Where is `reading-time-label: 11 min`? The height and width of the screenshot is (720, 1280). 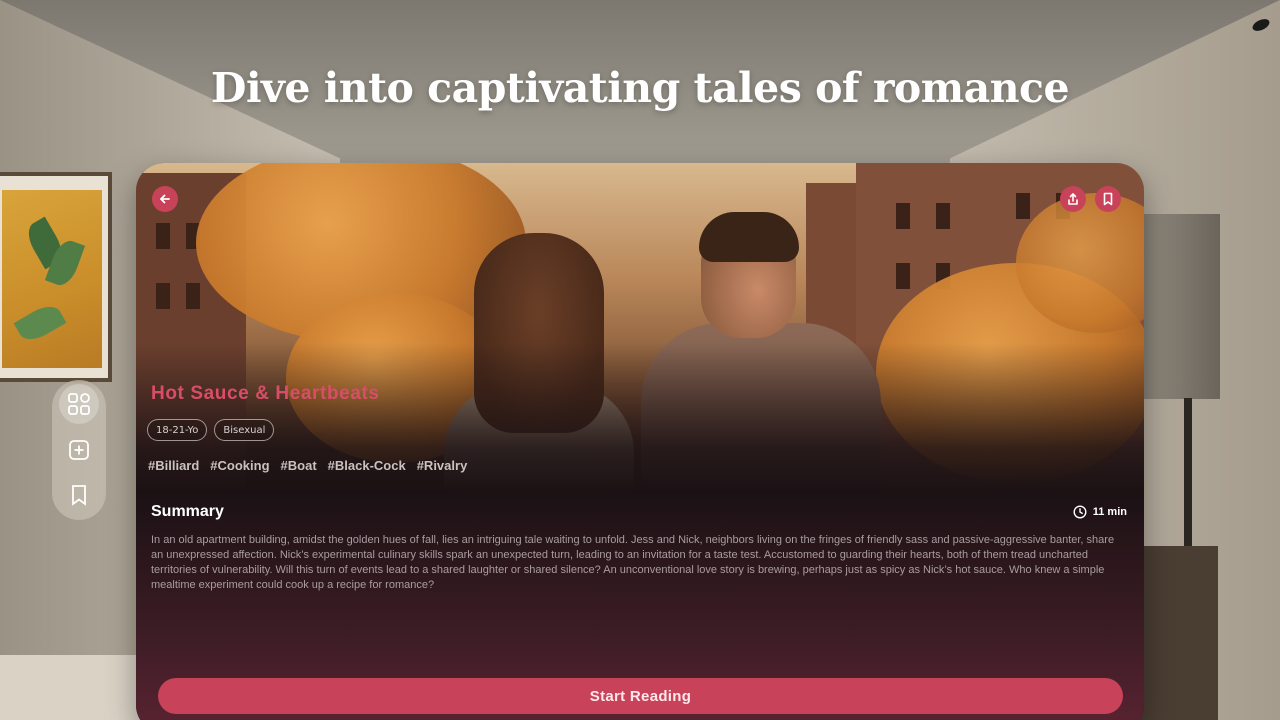 reading-time-label: 11 min is located at coordinates (1109, 512).